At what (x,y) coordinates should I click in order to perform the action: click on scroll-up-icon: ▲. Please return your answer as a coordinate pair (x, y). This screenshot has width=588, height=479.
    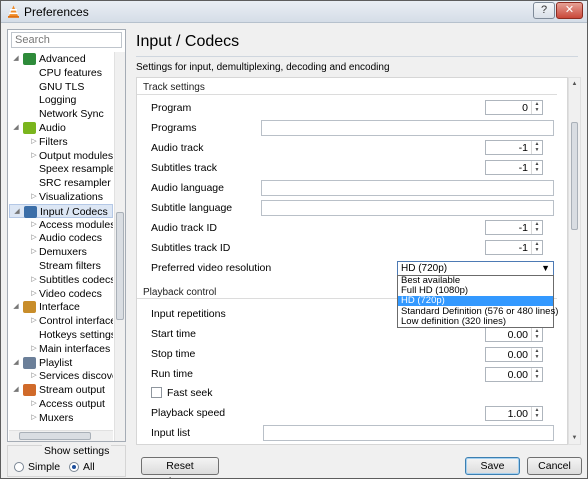
    Looking at the image, I should click on (574, 84).